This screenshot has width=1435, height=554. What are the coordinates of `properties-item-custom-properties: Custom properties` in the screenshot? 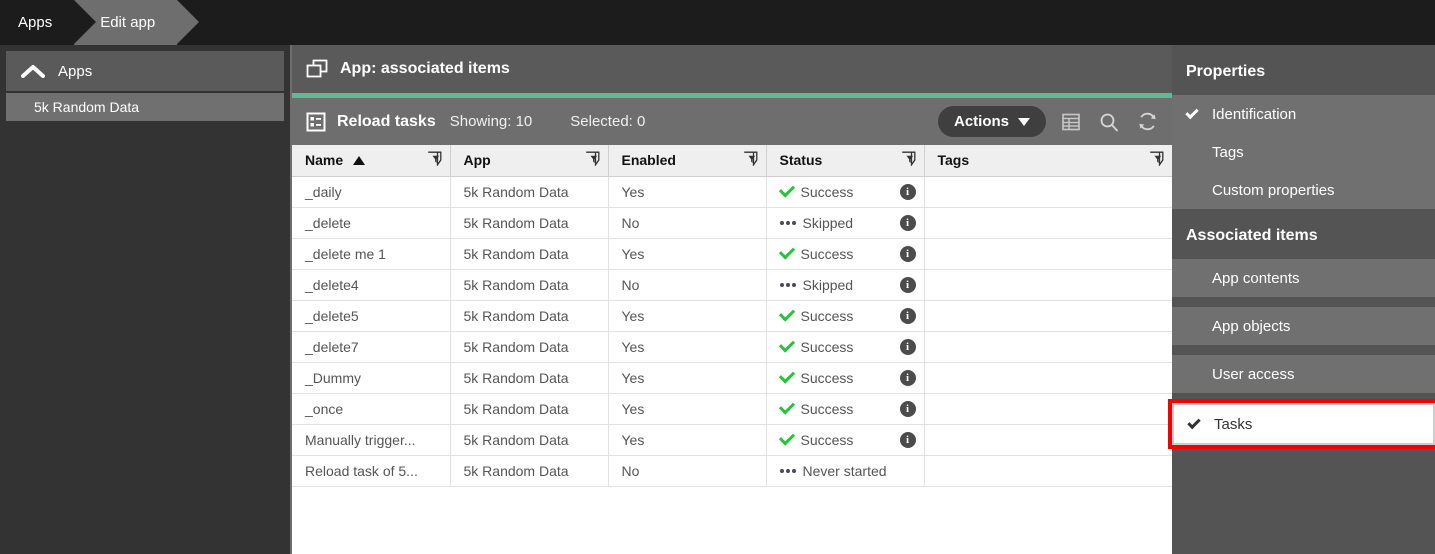 It's located at (1303, 190).